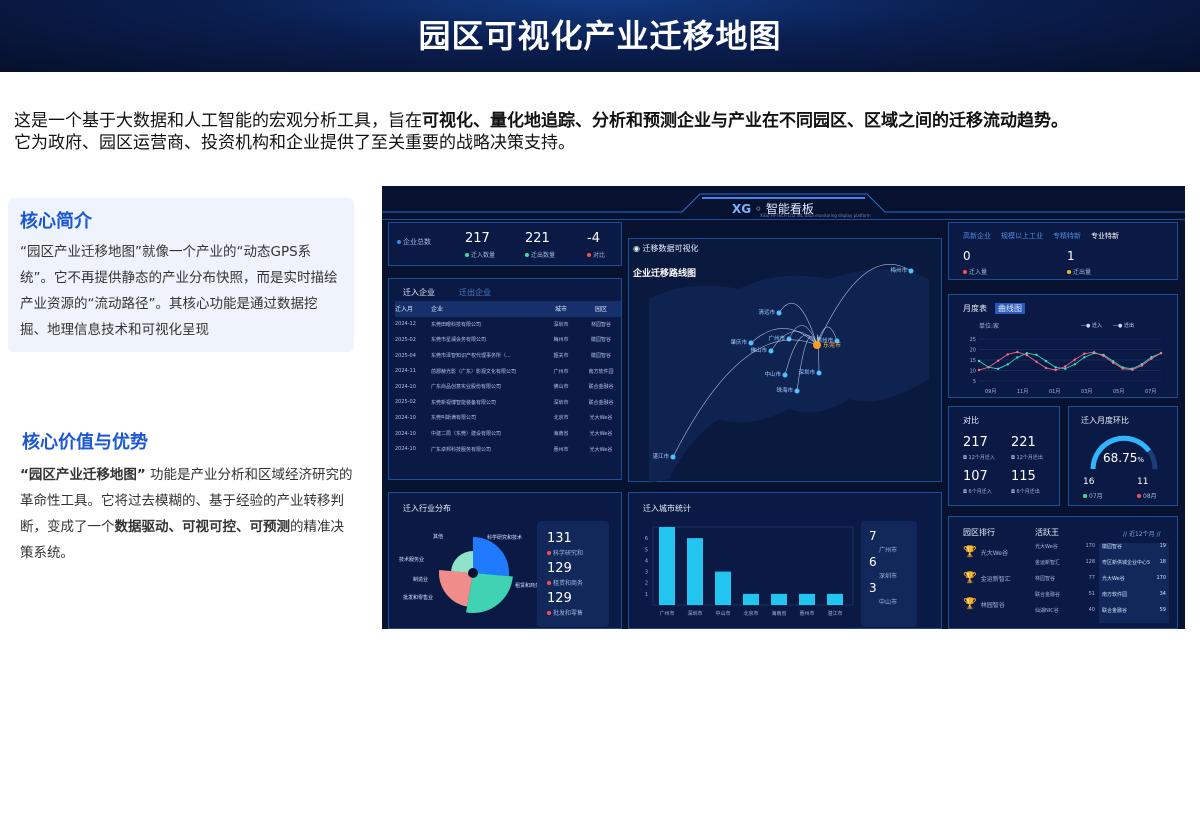 This screenshot has width=1200, height=831. I want to click on cat-out-label: 迁出量, so click(1079, 271).